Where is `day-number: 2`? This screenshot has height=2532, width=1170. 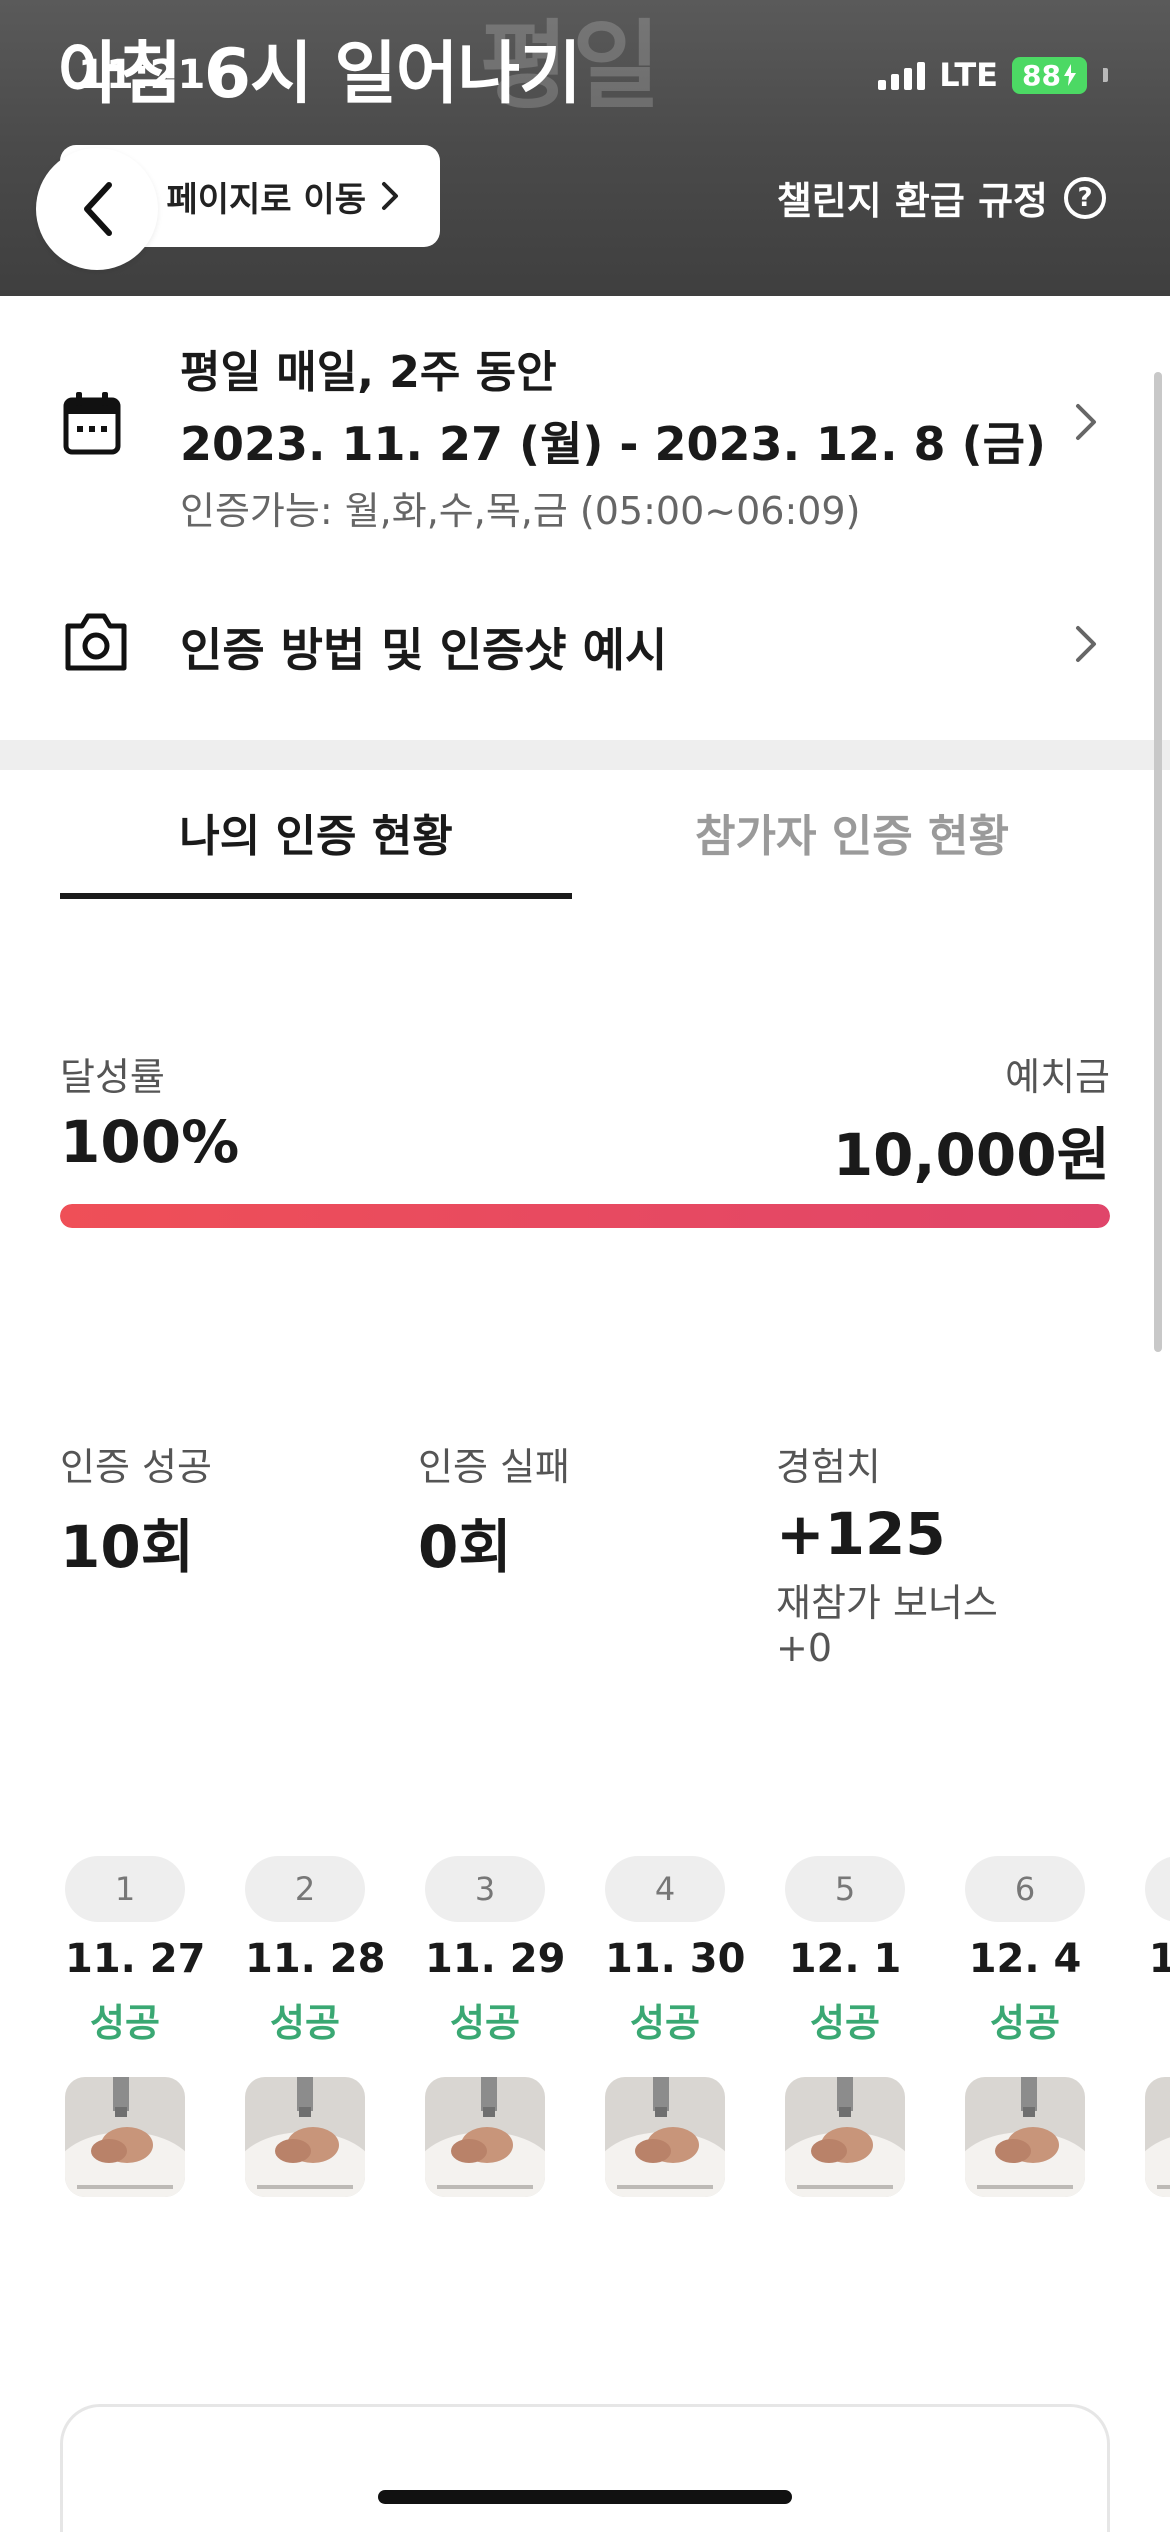
day-number: 2 is located at coordinates (305, 1889).